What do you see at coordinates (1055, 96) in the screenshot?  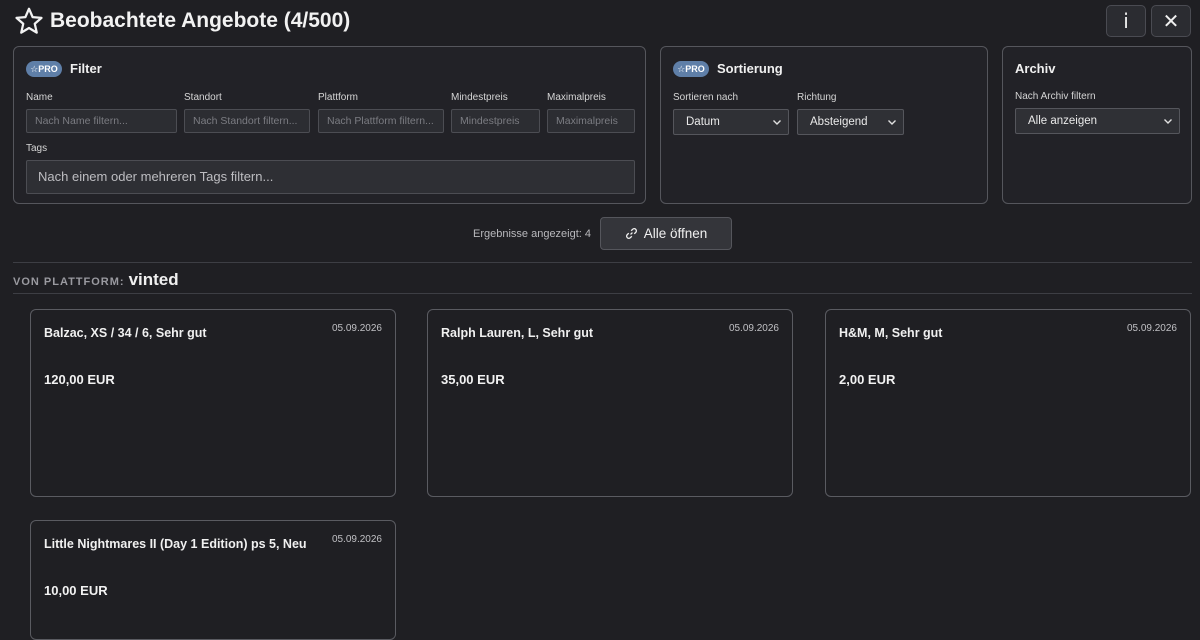 I see `archive-filter-label: Nach Archiv filtern` at bounding box center [1055, 96].